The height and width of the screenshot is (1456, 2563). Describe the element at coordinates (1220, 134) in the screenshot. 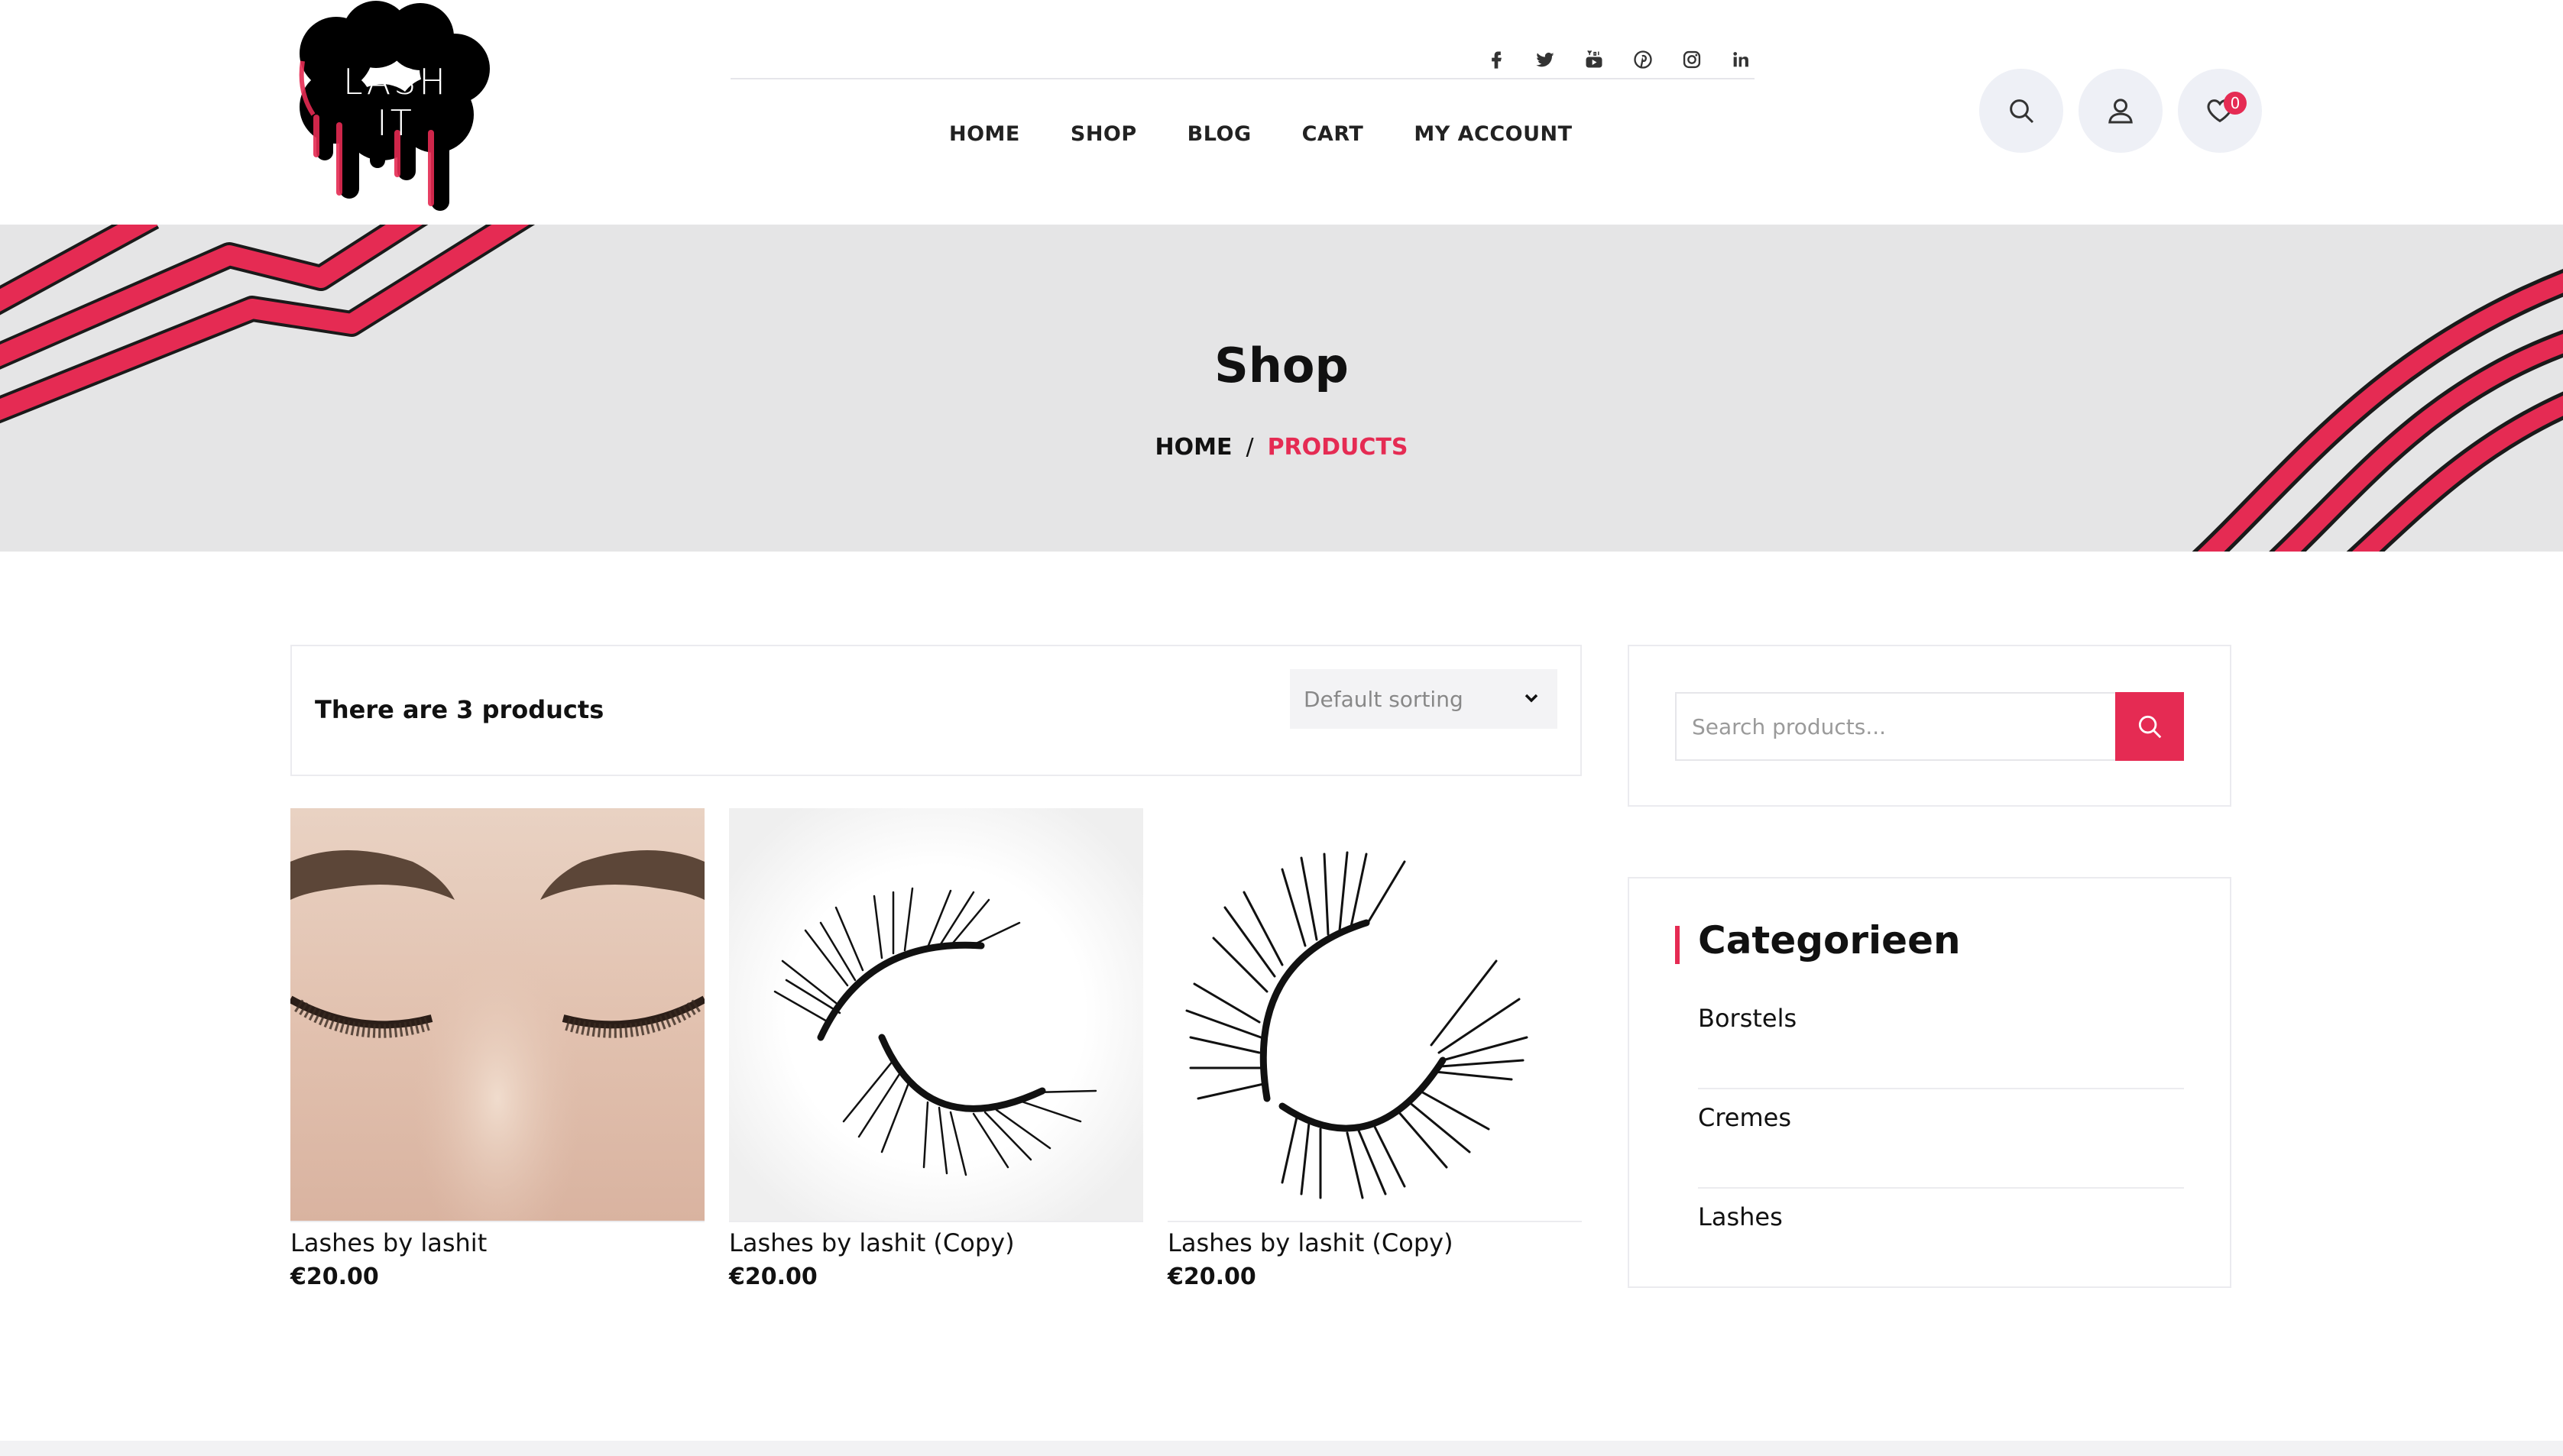

I see `nav-blog: BLOG` at that location.